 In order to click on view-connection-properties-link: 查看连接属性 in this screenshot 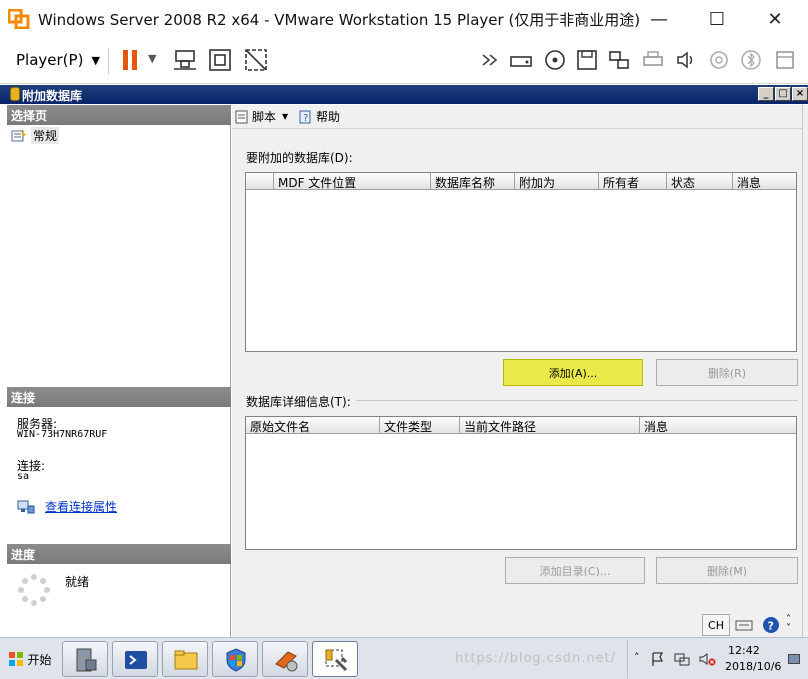, I will do `click(67, 506)`.